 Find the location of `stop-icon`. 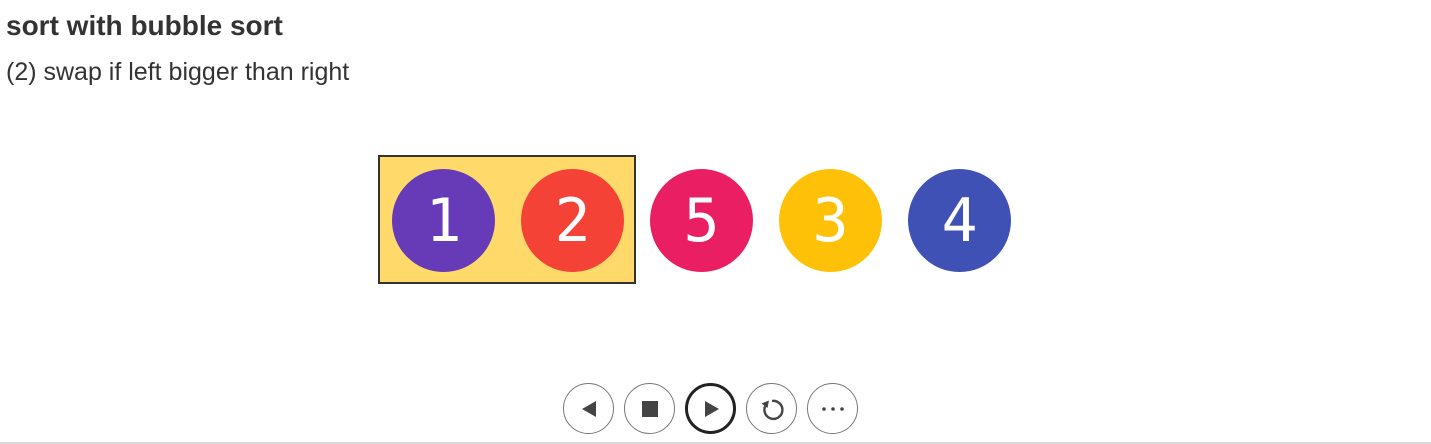

stop-icon is located at coordinates (649, 408).